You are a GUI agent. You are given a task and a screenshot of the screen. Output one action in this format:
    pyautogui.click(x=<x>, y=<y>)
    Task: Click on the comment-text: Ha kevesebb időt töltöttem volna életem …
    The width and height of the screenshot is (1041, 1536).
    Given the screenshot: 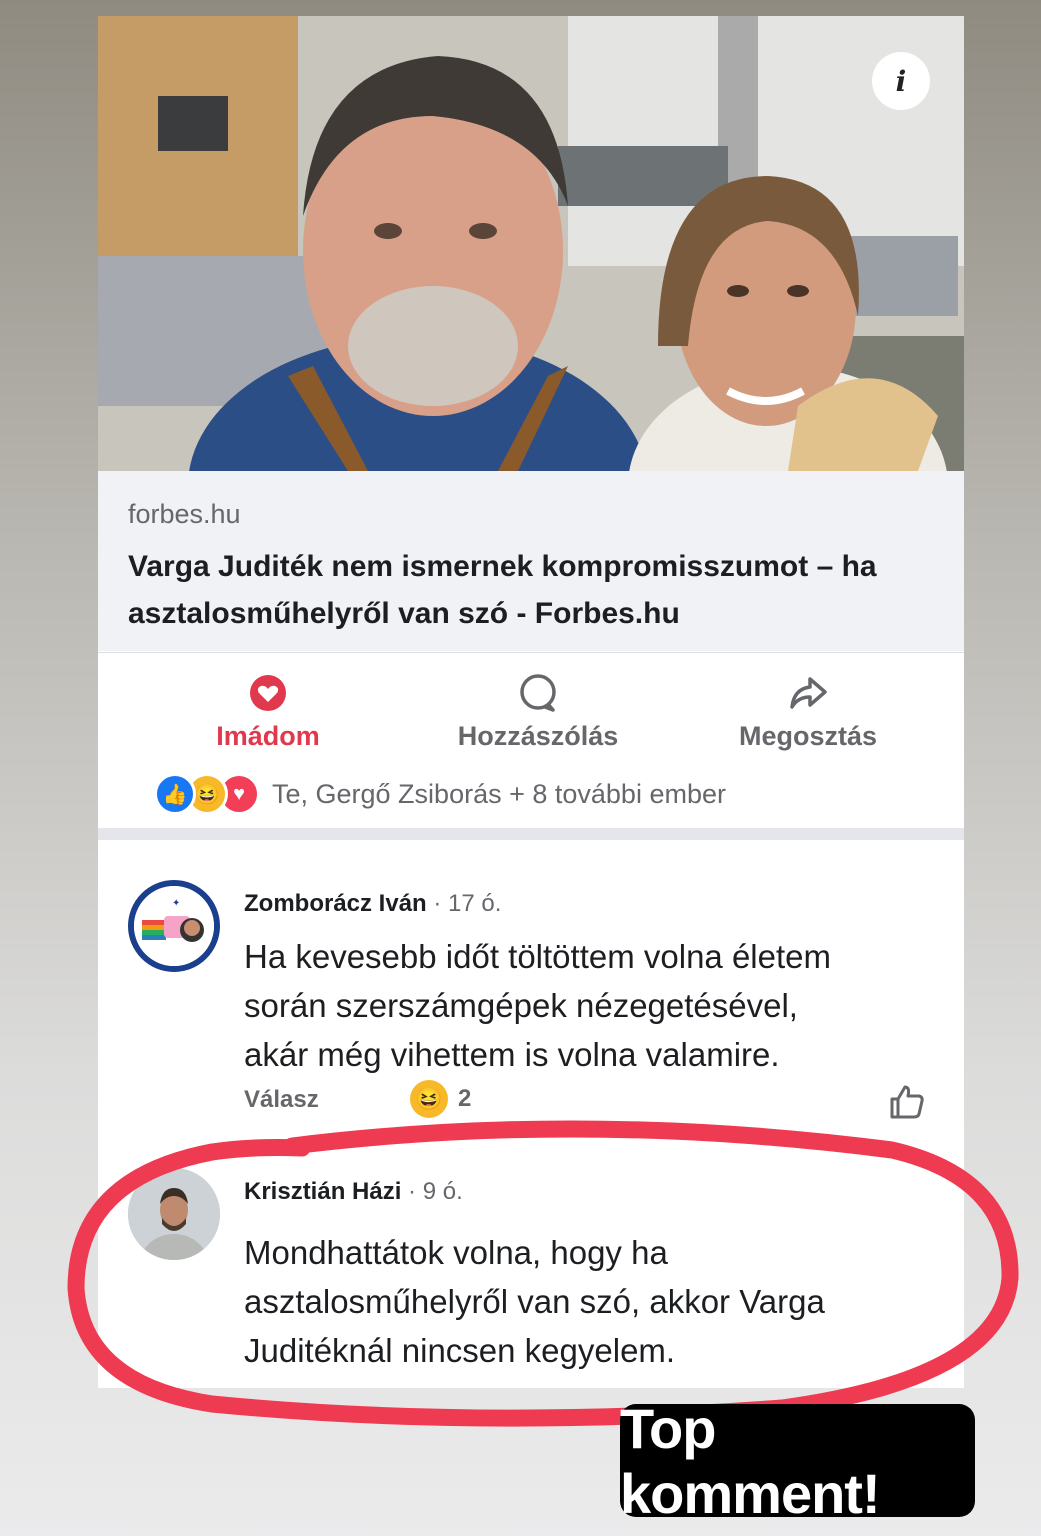 What is the action you would take?
    pyautogui.click(x=594, y=1005)
    